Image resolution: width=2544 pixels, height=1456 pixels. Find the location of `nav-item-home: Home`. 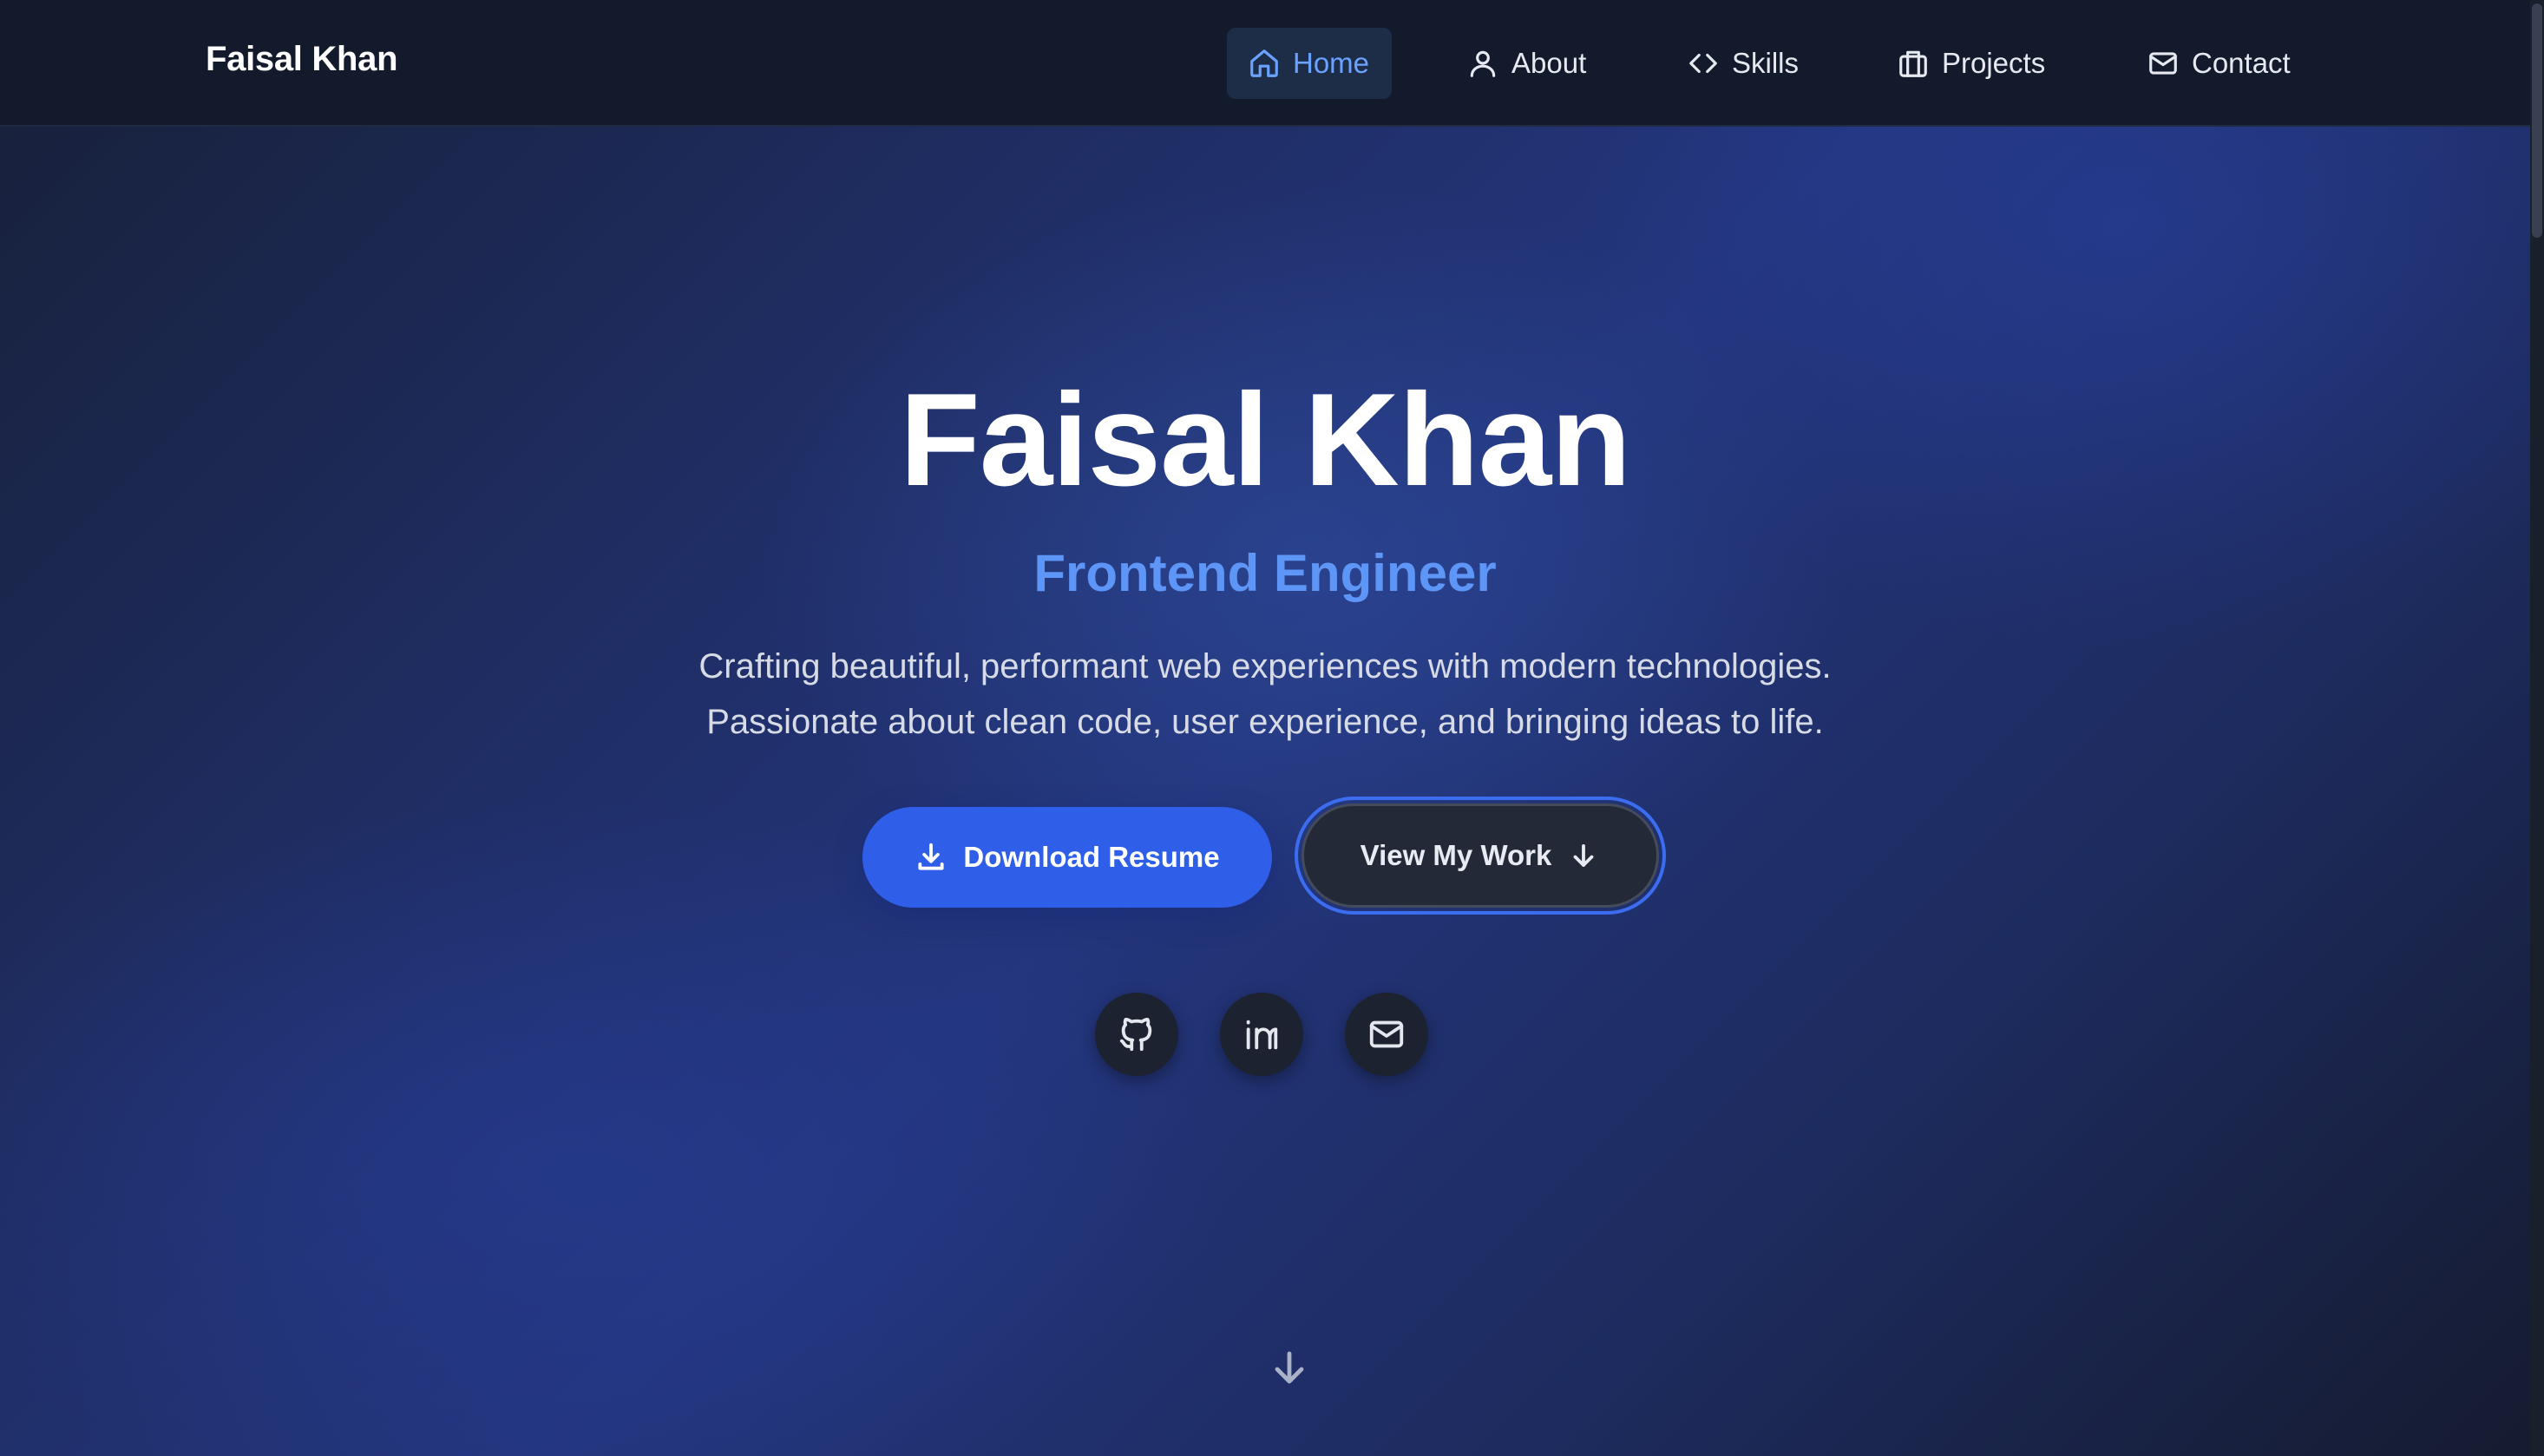

nav-item-home: Home is located at coordinates (1309, 63).